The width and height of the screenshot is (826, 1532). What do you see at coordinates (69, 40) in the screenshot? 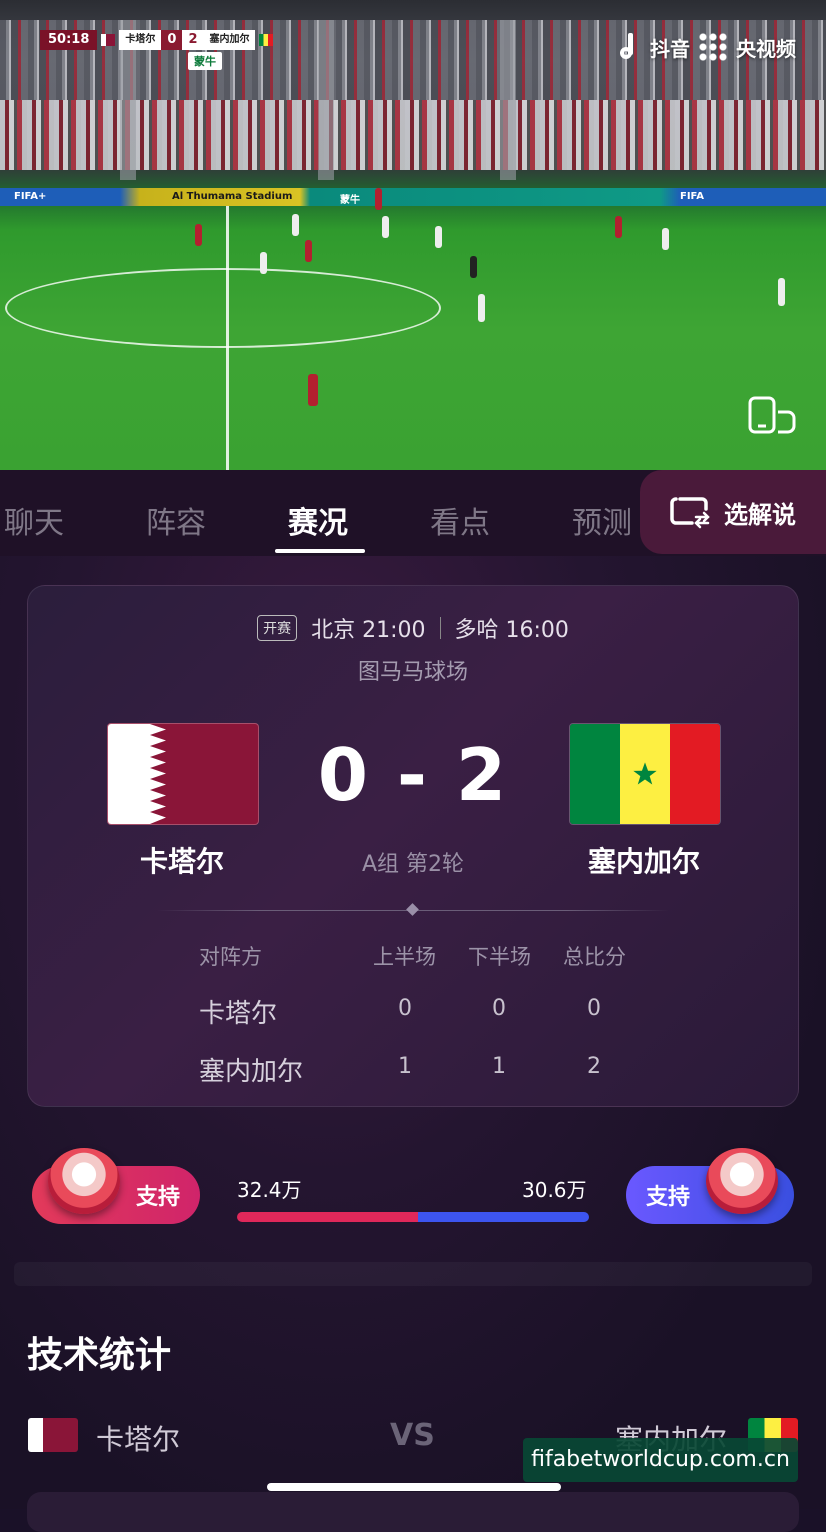
I see `match-clock: 50:18` at bounding box center [69, 40].